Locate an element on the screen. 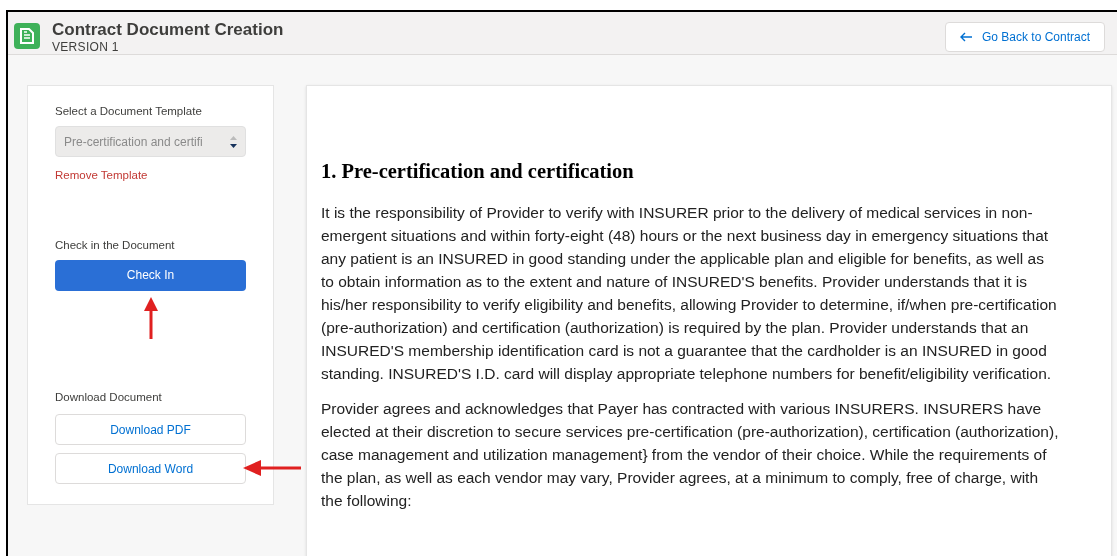 This screenshot has height=556, width=1117. document-paragraph: Provider agrees and acknowledges that Payer has contracted with various INSURERS. INSURERS have elected at their discretion to secure services pre-certification (pre-authorization), certification (authorization), case management and utilization management} from the vendor of their choice. While the requirements of the plan, as well as each vendor may vary, Provider agrees, at a minimum to comply, free of charge, with the following: is located at coordinates (690, 454).